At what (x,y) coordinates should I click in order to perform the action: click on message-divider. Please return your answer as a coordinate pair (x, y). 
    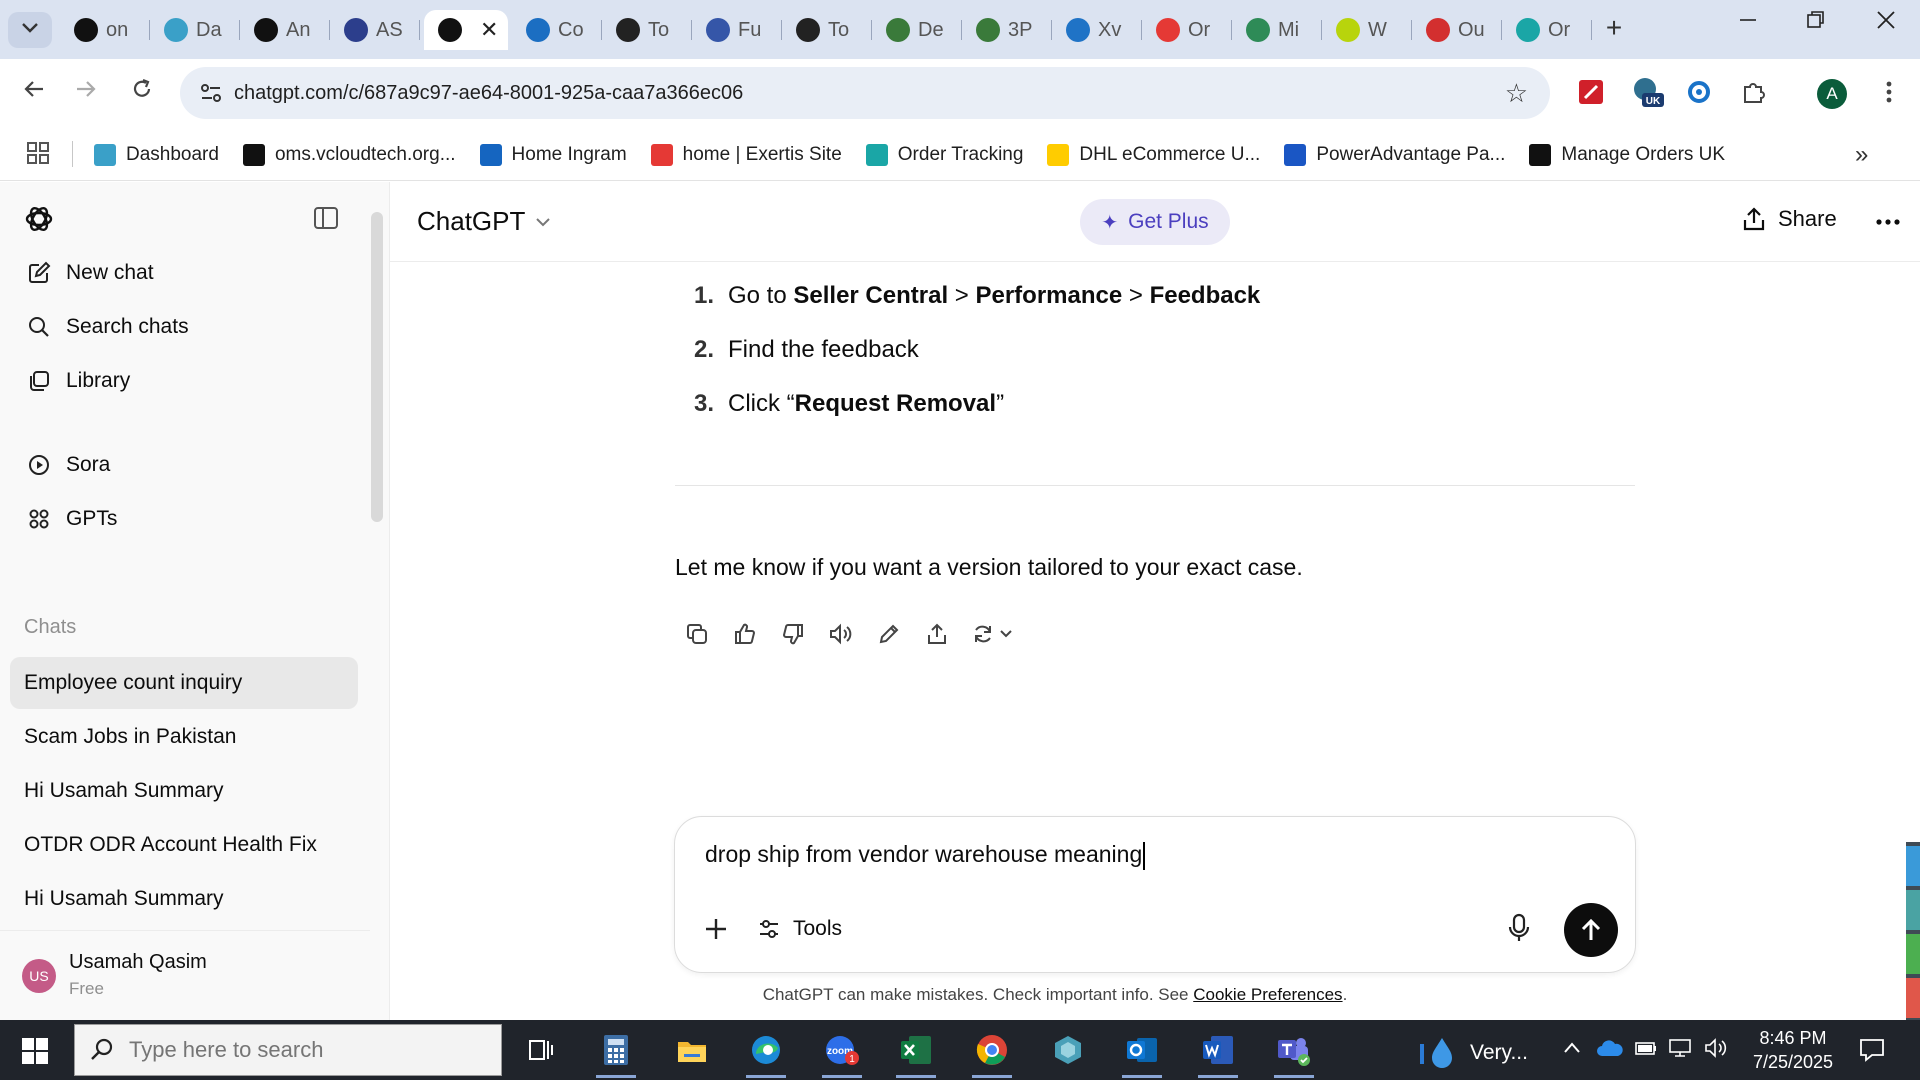
    Looking at the image, I should click on (1155, 485).